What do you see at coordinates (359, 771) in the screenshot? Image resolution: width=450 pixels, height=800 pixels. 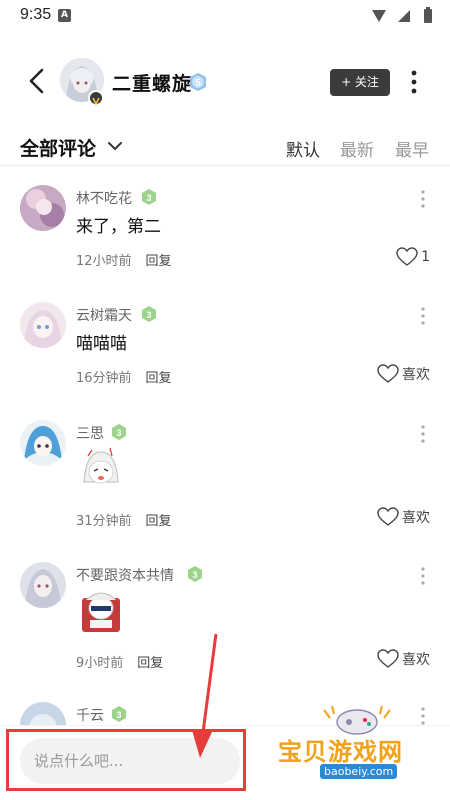 I see `watermark-url: baobeiy.com` at bounding box center [359, 771].